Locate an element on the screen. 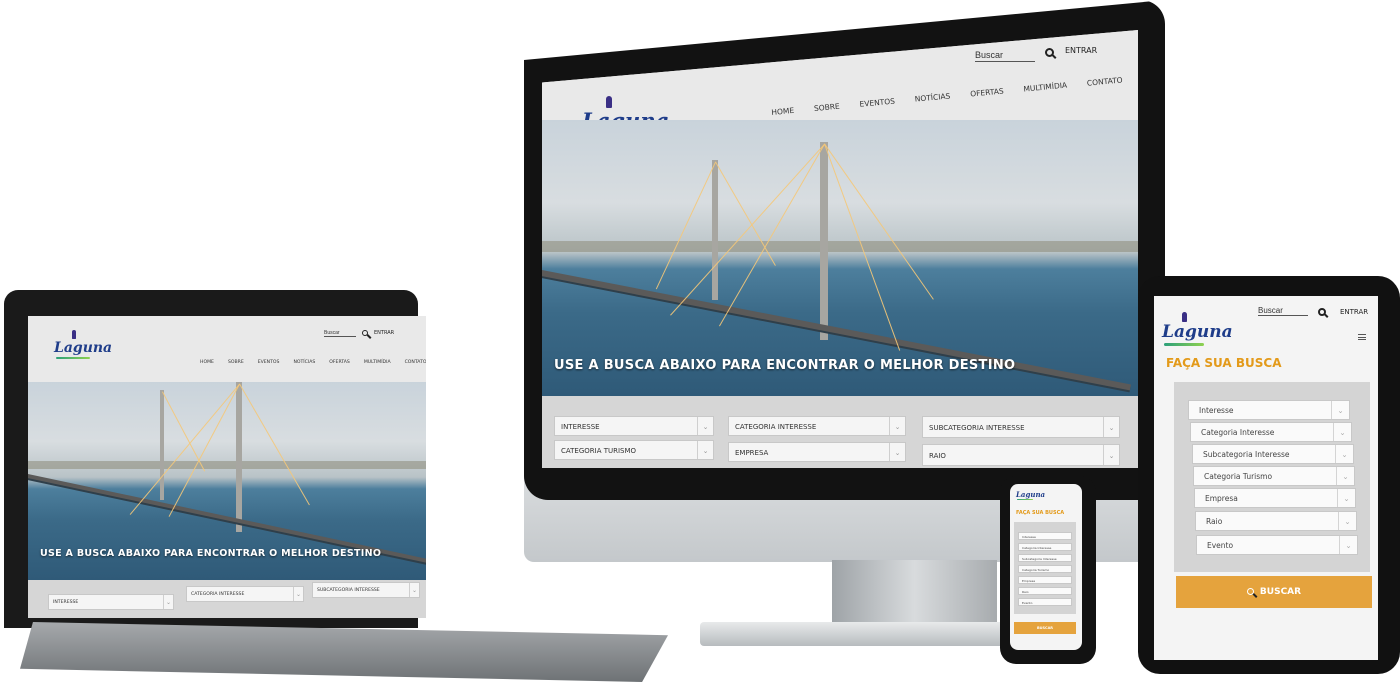 Image resolution: width=1400 pixels, height=685 pixels. filter-subcategoria-interesse: Subcategoria Interesse is located at coordinates (1045, 558).